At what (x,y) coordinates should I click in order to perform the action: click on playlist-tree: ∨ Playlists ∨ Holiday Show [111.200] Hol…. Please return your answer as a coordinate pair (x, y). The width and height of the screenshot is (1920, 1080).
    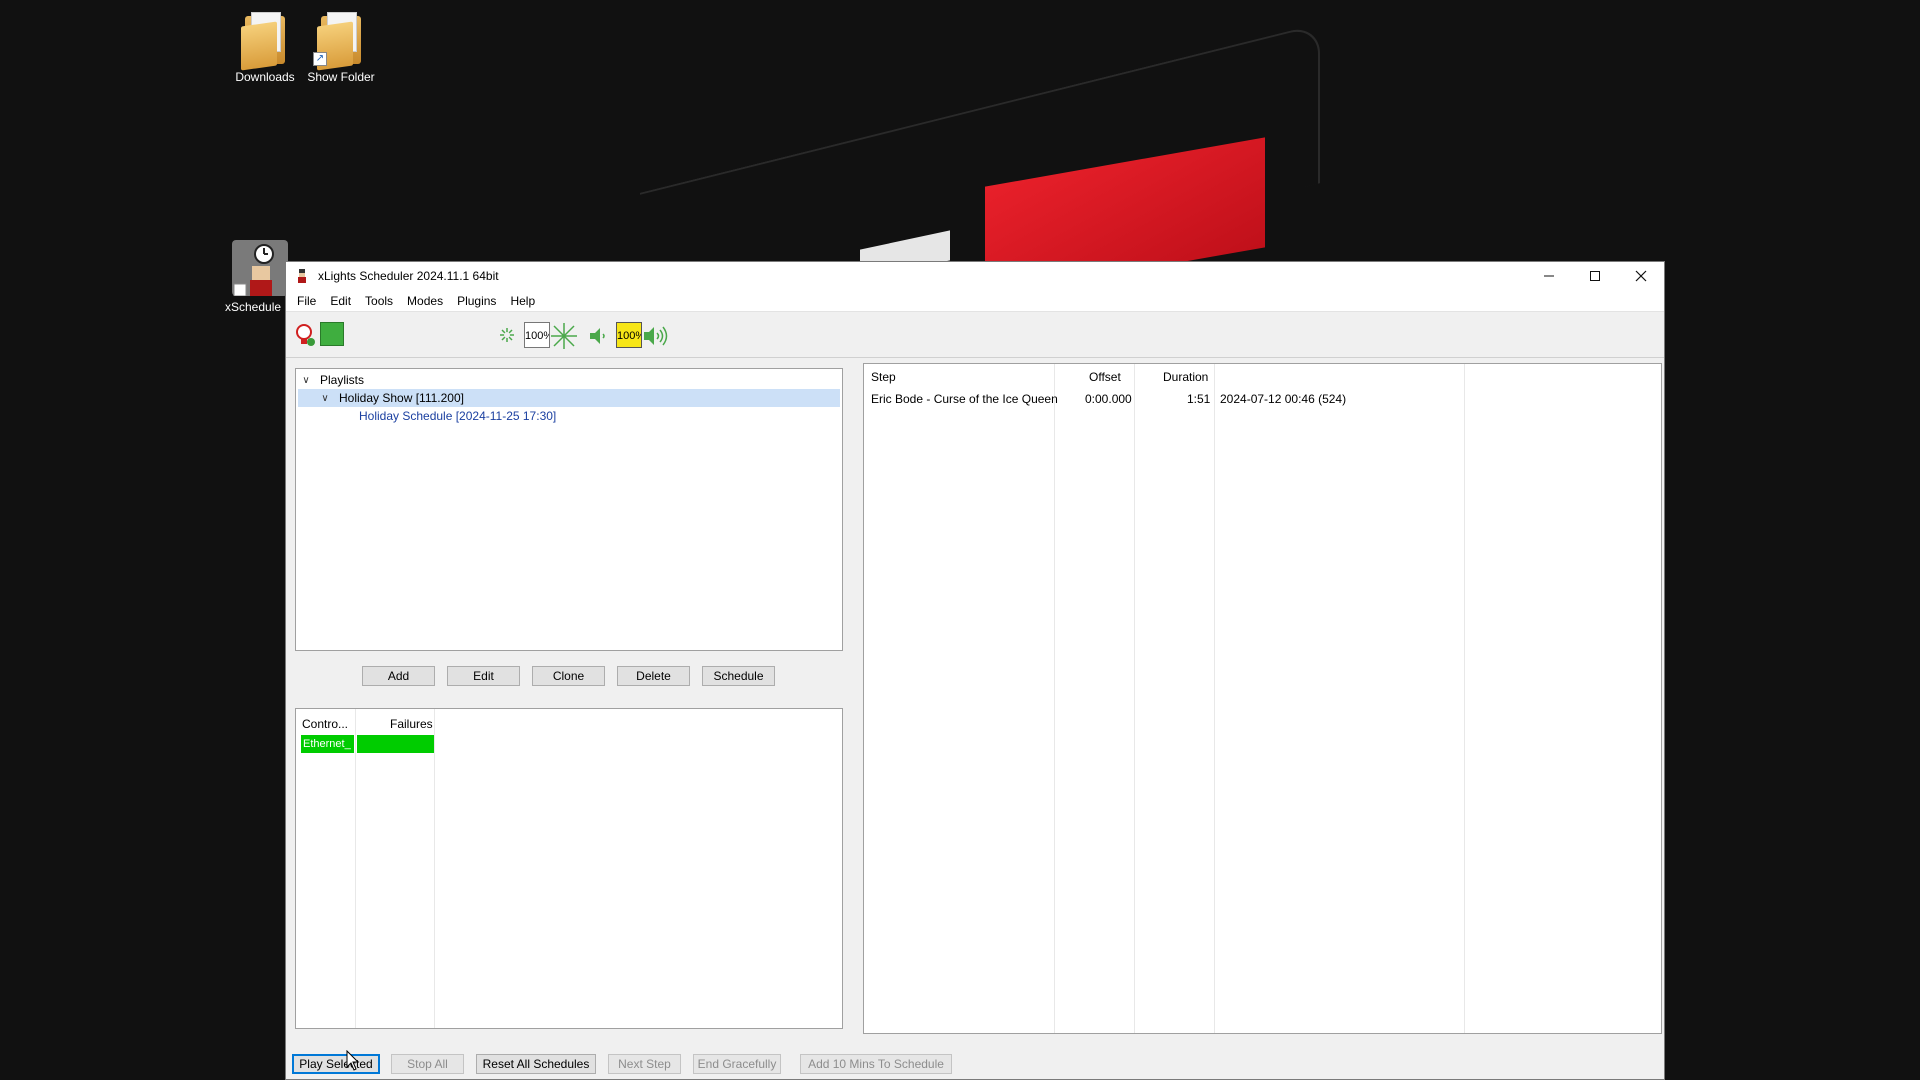
    Looking at the image, I should click on (569, 509).